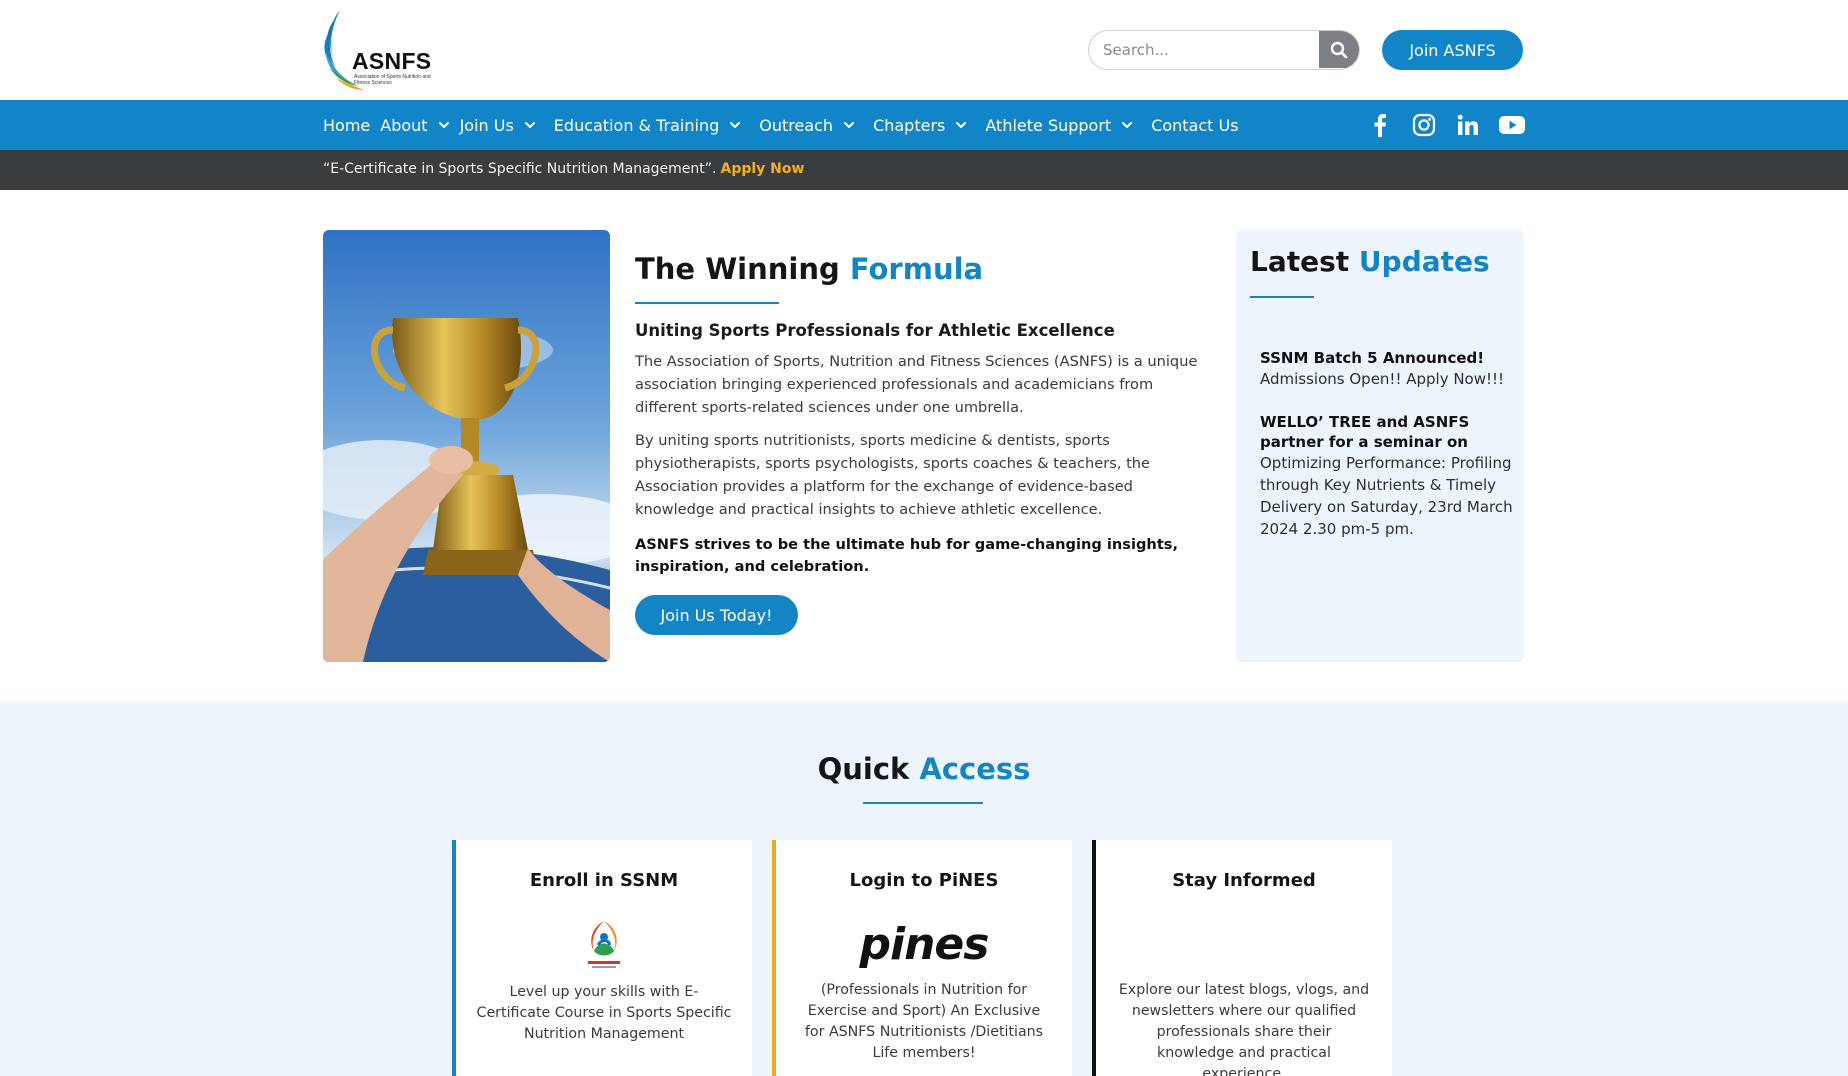 The image size is (1848, 1076). I want to click on instagram-icon, so click(1424, 125).